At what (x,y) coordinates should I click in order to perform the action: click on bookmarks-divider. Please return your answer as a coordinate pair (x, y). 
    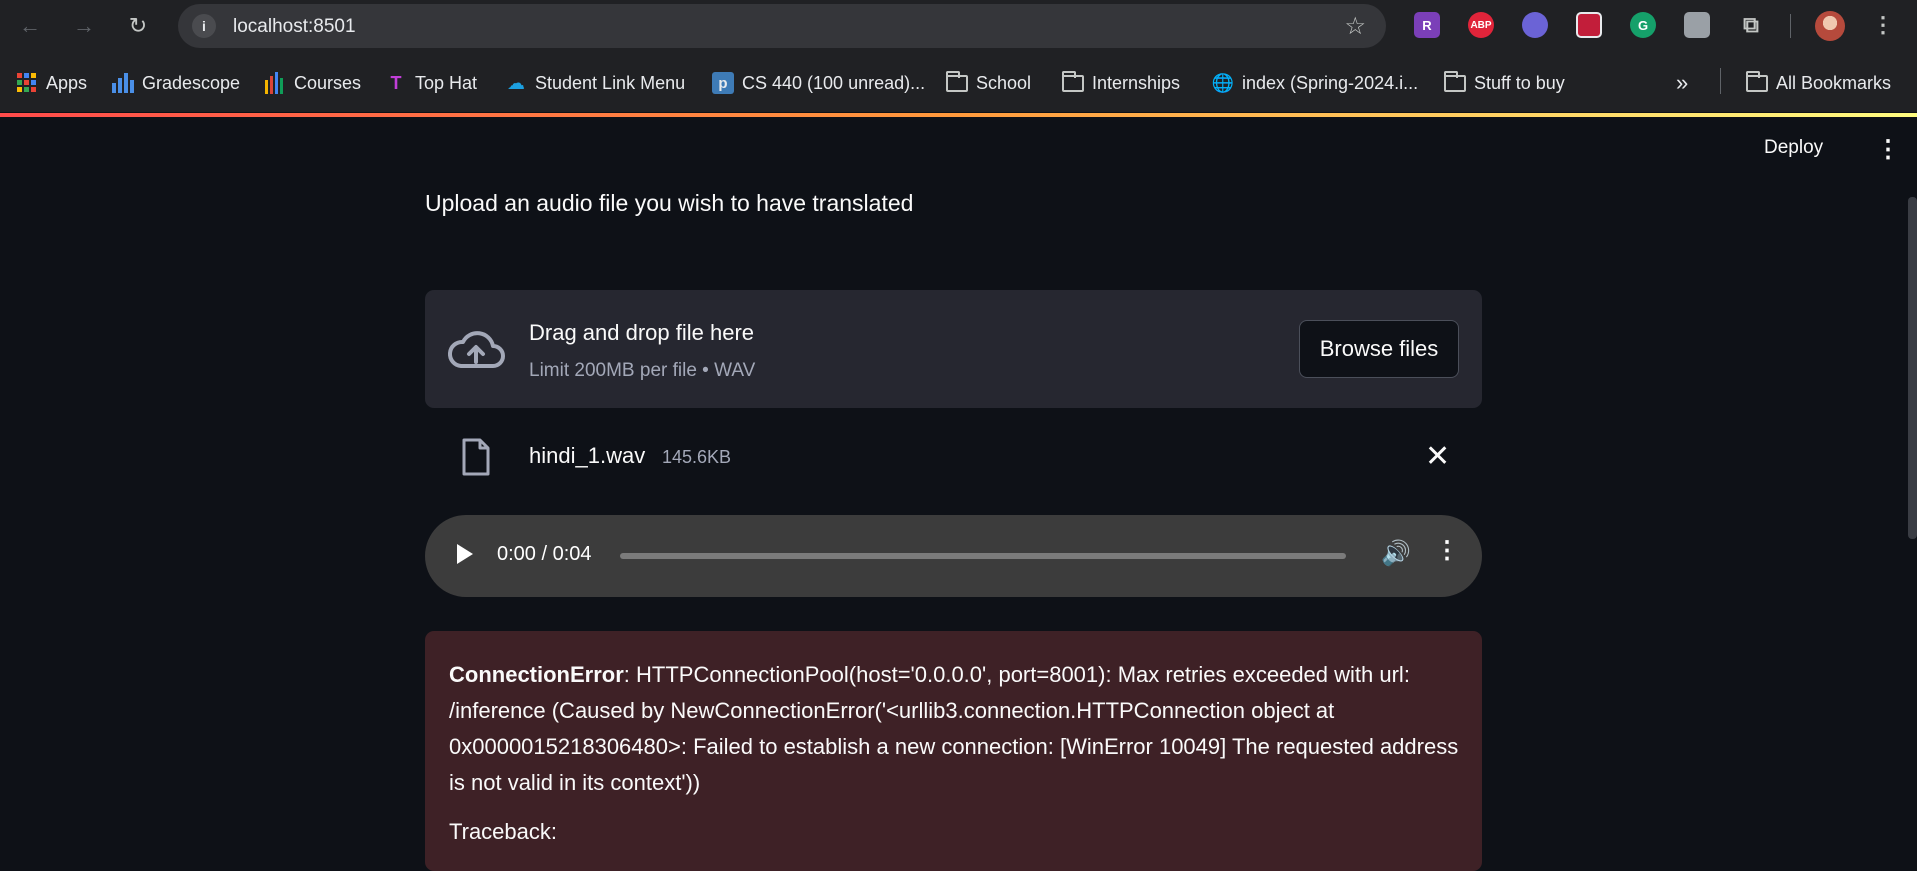
    Looking at the image, I should click on (1720, 81).